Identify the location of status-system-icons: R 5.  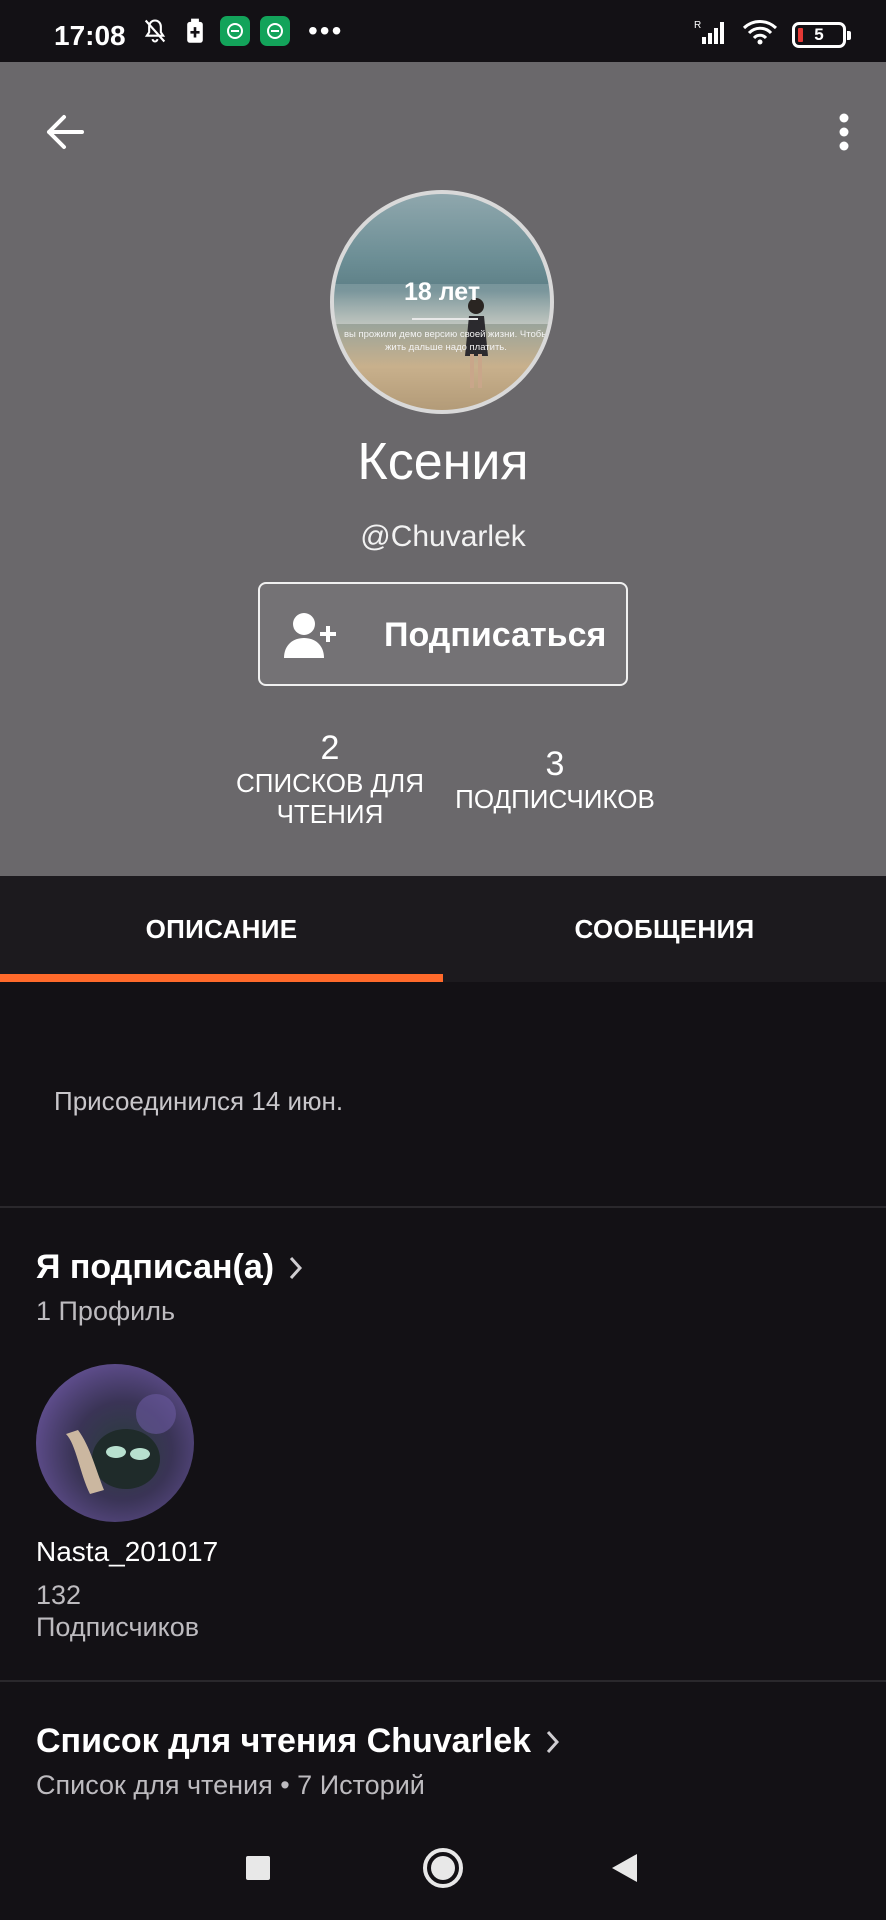
(772, 34).